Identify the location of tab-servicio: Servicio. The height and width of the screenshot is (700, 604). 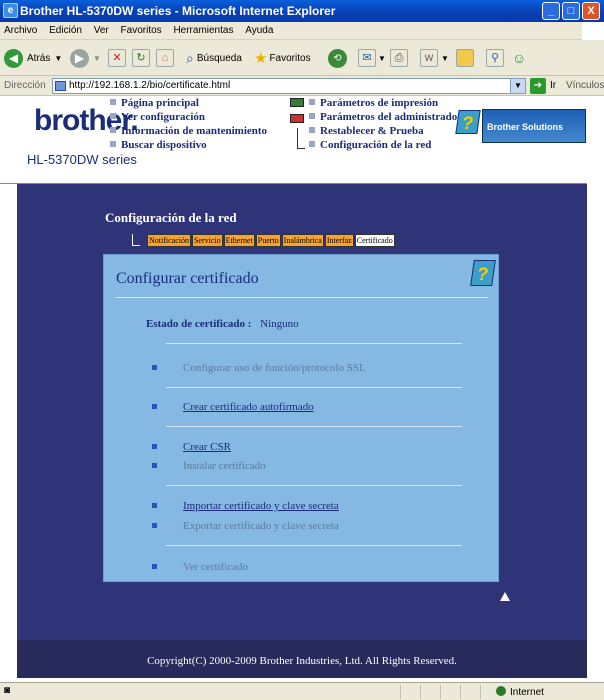
(207, 240).